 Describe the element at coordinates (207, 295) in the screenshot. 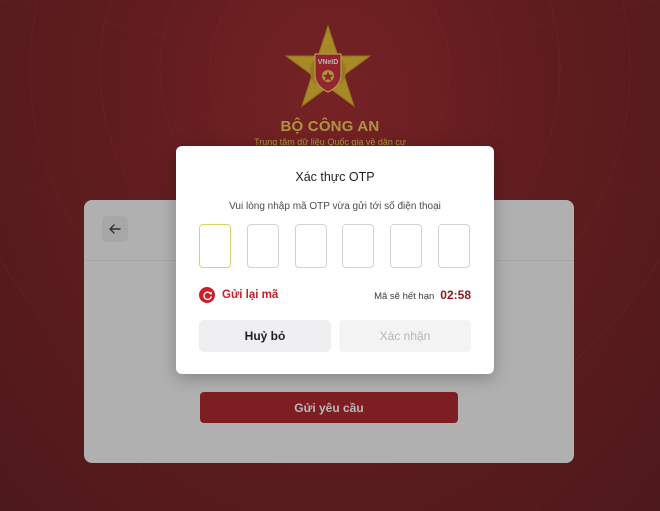

I see `refresh-icon` at that location.